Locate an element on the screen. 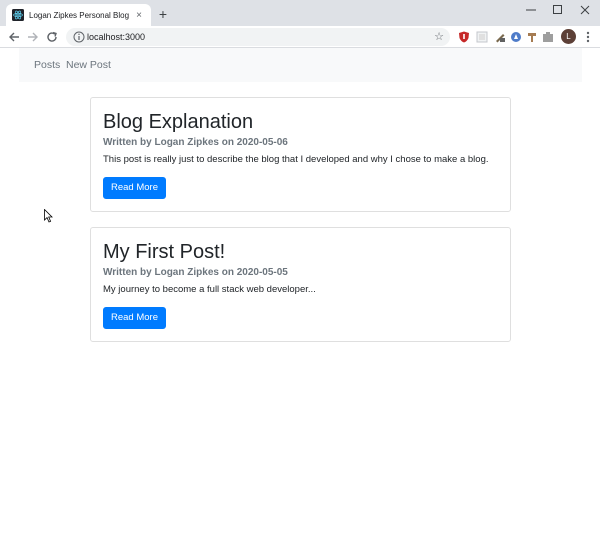  nav-link-posts: Posts is located at coordinates (47, 65).